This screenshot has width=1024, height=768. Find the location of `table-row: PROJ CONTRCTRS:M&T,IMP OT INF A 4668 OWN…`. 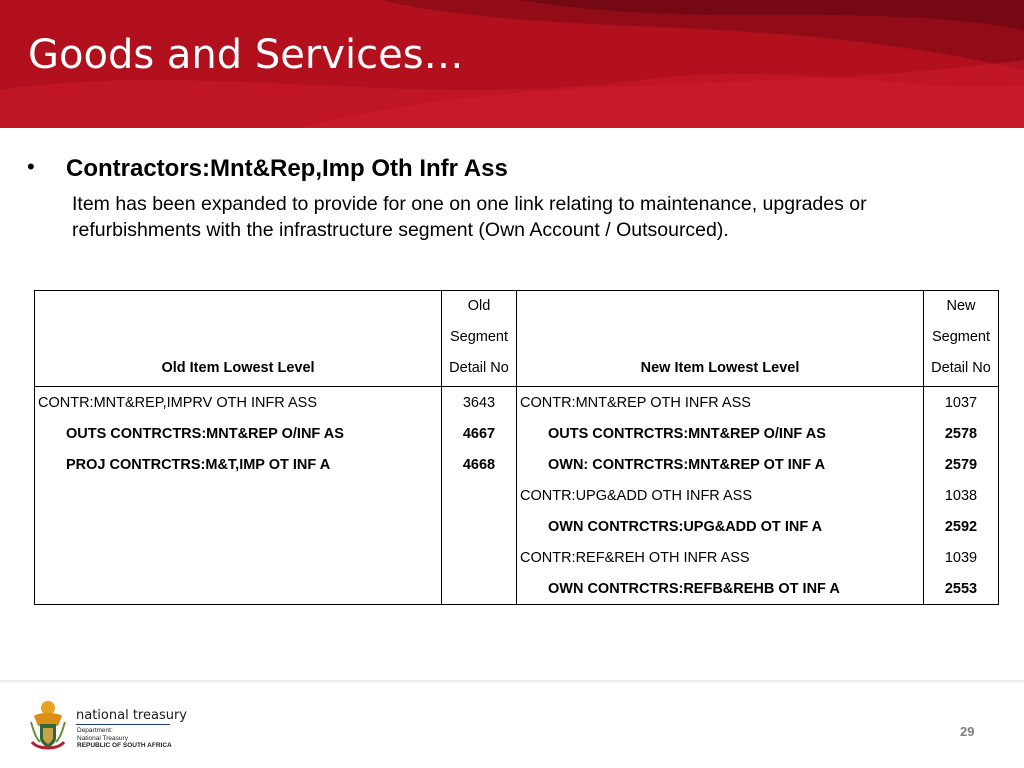

table-row: PROJ CONTRCTRS:M&T,IMP OT INF A 4668 OWN… is located at coordinates (516, 464).